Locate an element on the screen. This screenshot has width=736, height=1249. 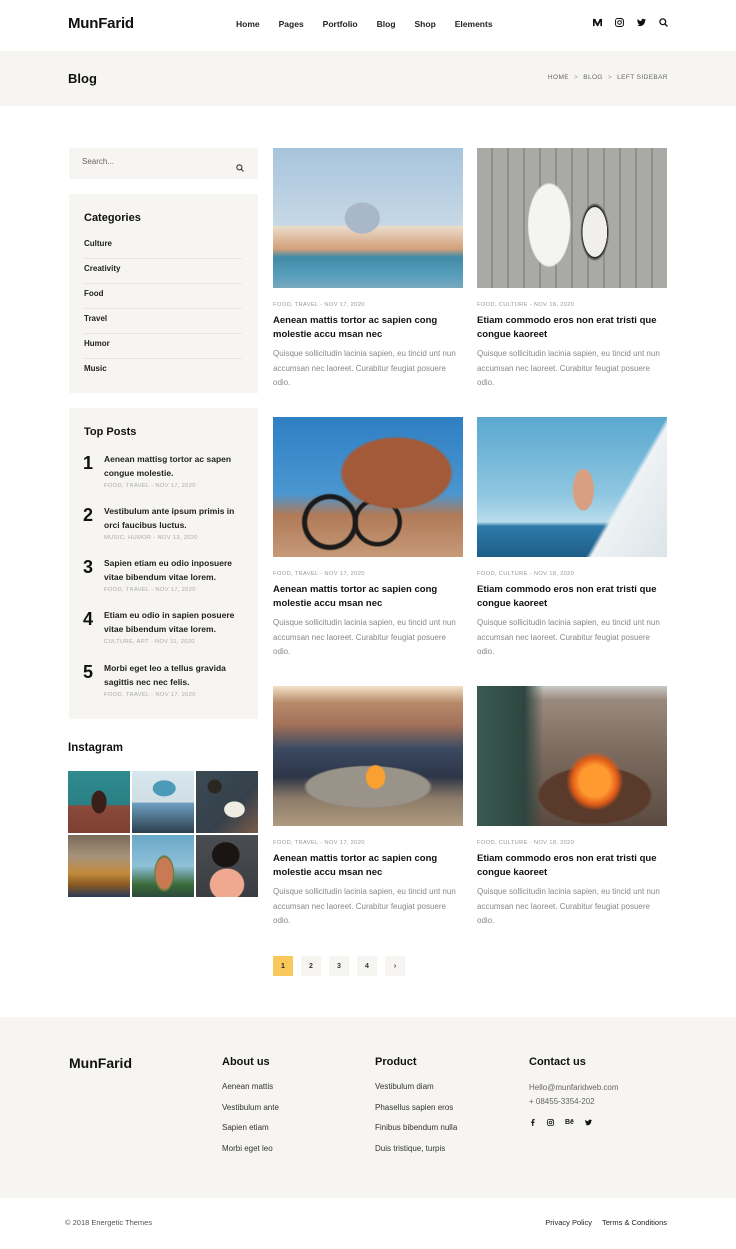
post-meta: FOOD, TRAVEL - NOV 17, 2020 is located at coordinates (319, 574).